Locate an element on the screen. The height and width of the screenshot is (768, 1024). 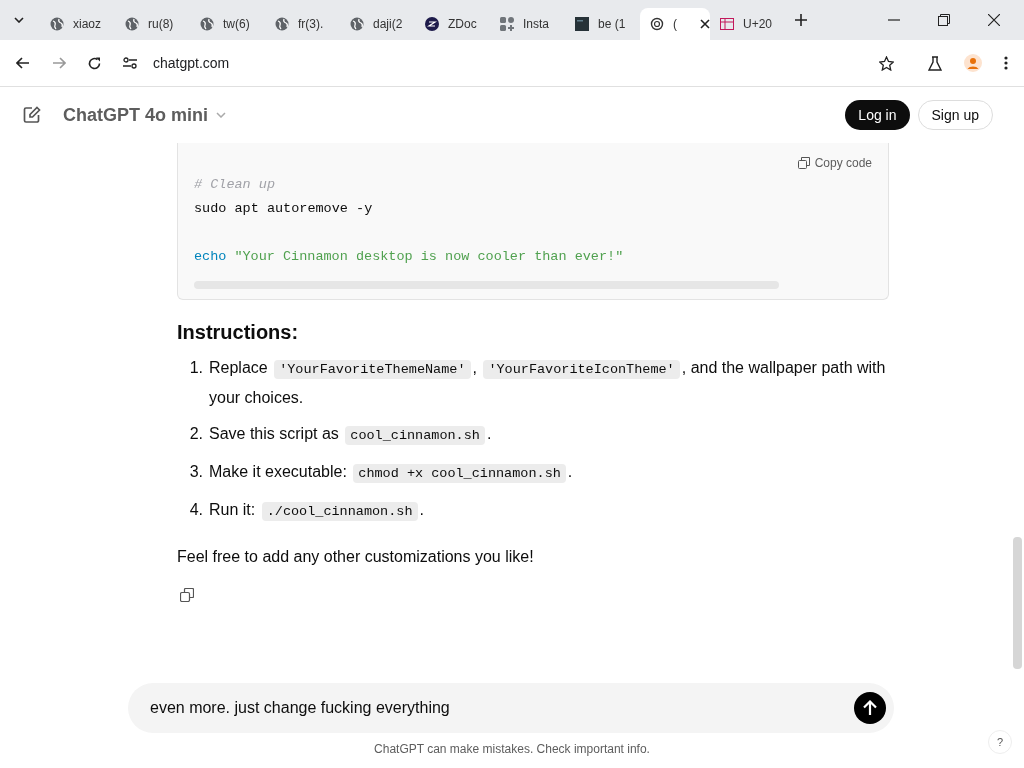
tab-list-icon is located at coordinates (19, 20).